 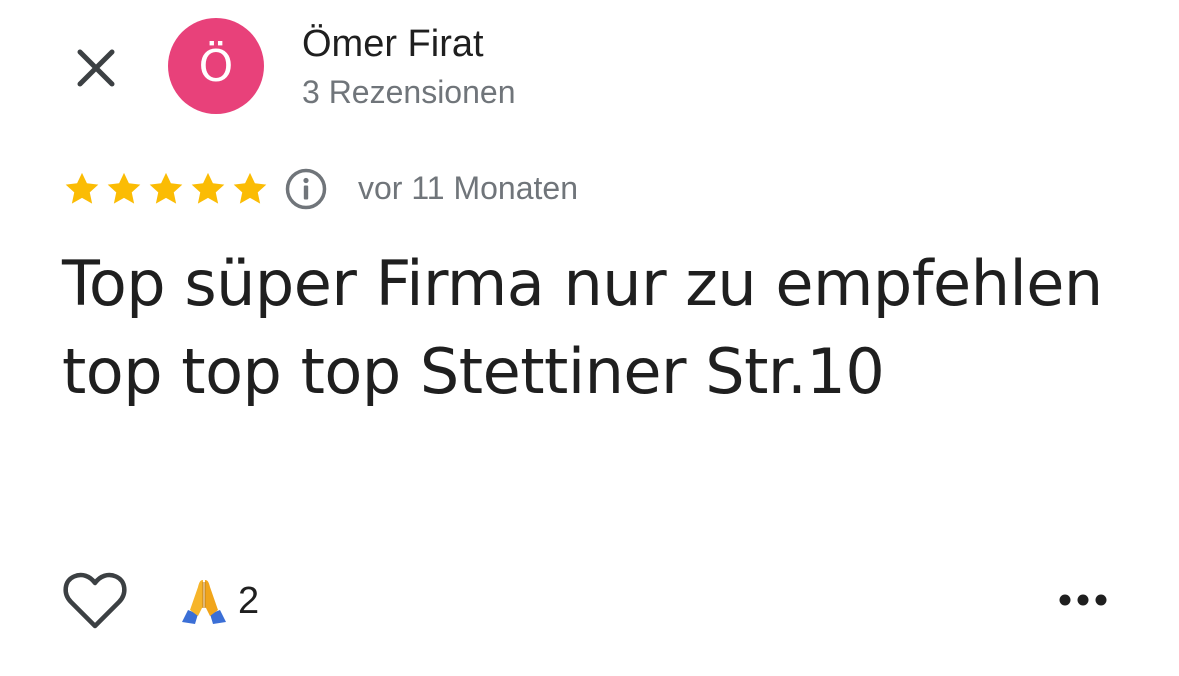 I want to click on info-icon, so click(x=306, y=189).